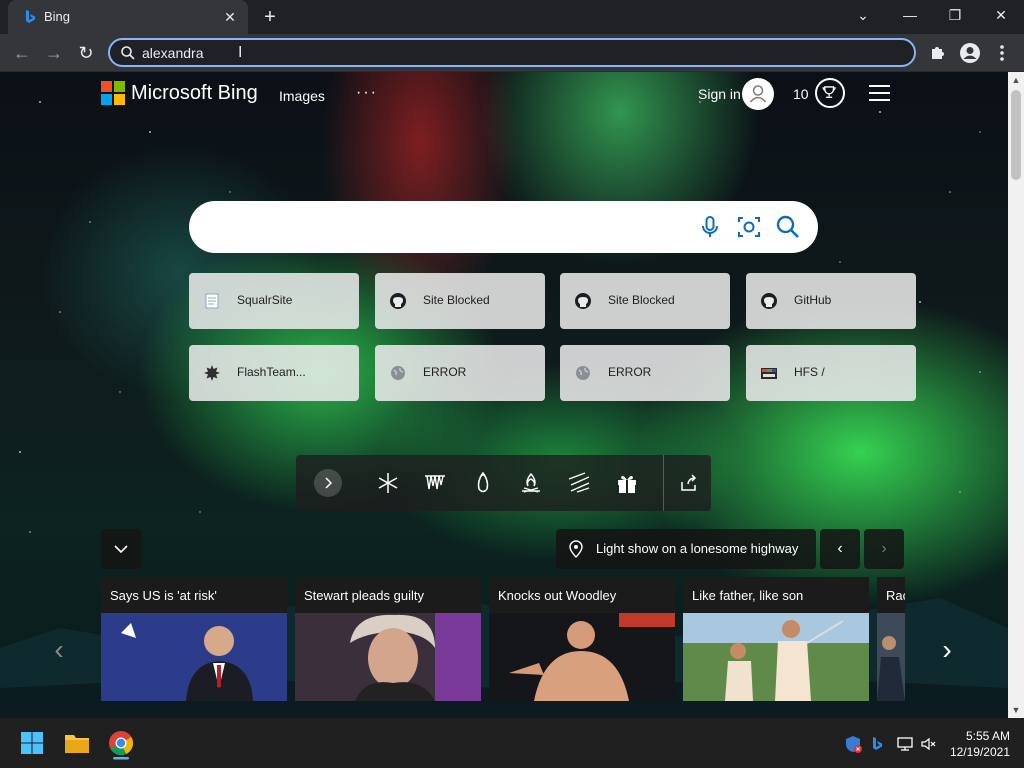 The height and width of the screenshot is (768, 1024). What do you see at coordinates (938, 53) in the screenshot?
I see `extensions-icon` at bounding box center [938, 53].